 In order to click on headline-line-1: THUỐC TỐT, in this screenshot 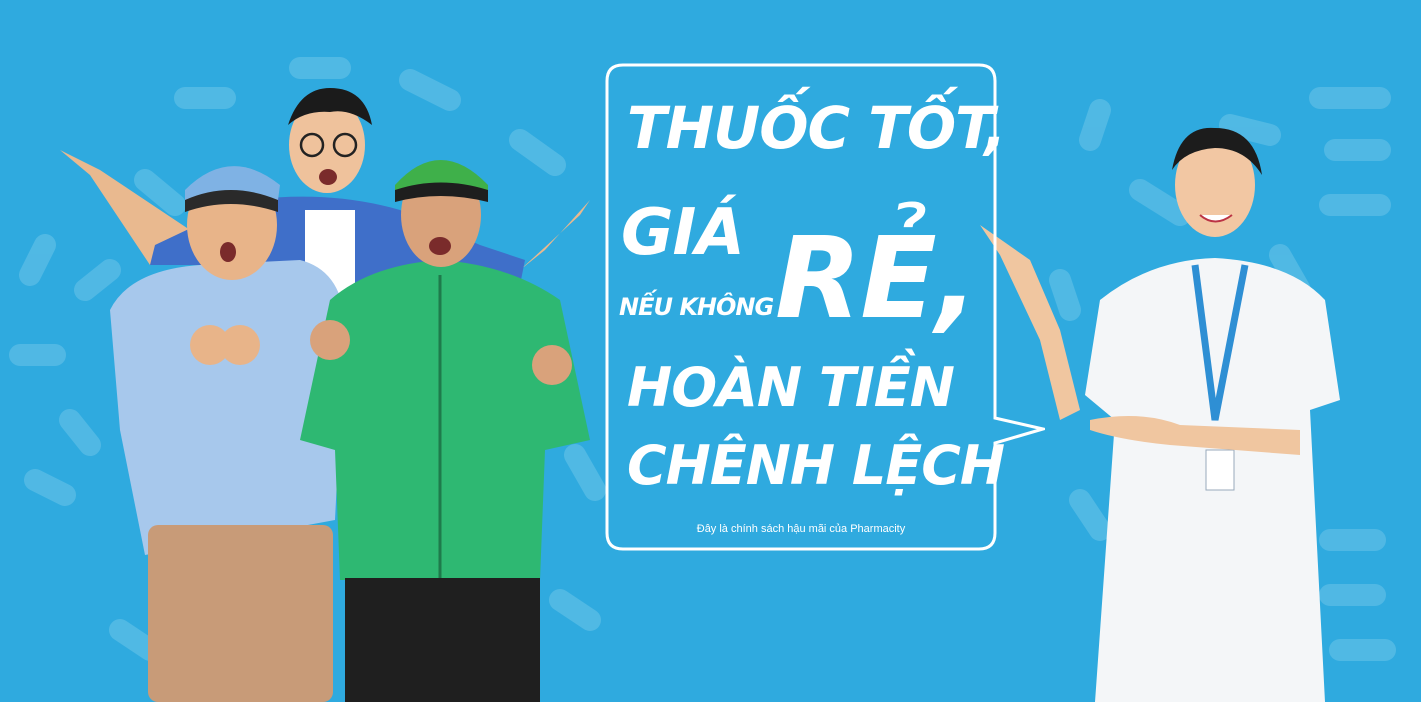, I will do `click(816, 128)`.